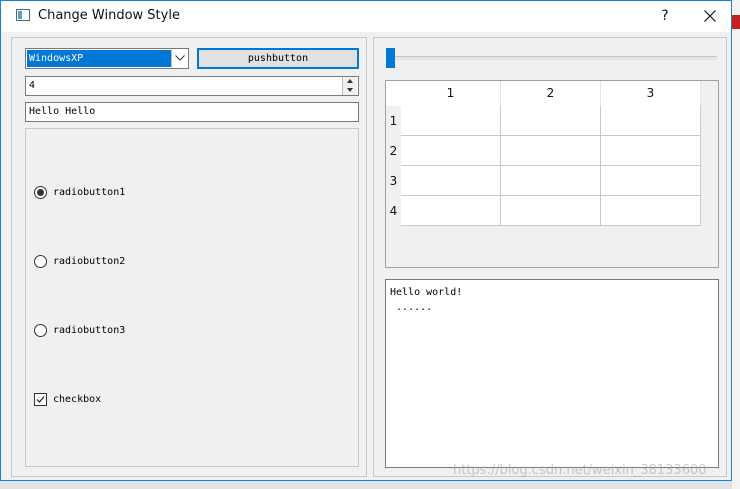 The width and height of the screenshot is (740, 489). Describe the element at coordinates (393, 93) in the screenshot. I see `table-corner` at that location.